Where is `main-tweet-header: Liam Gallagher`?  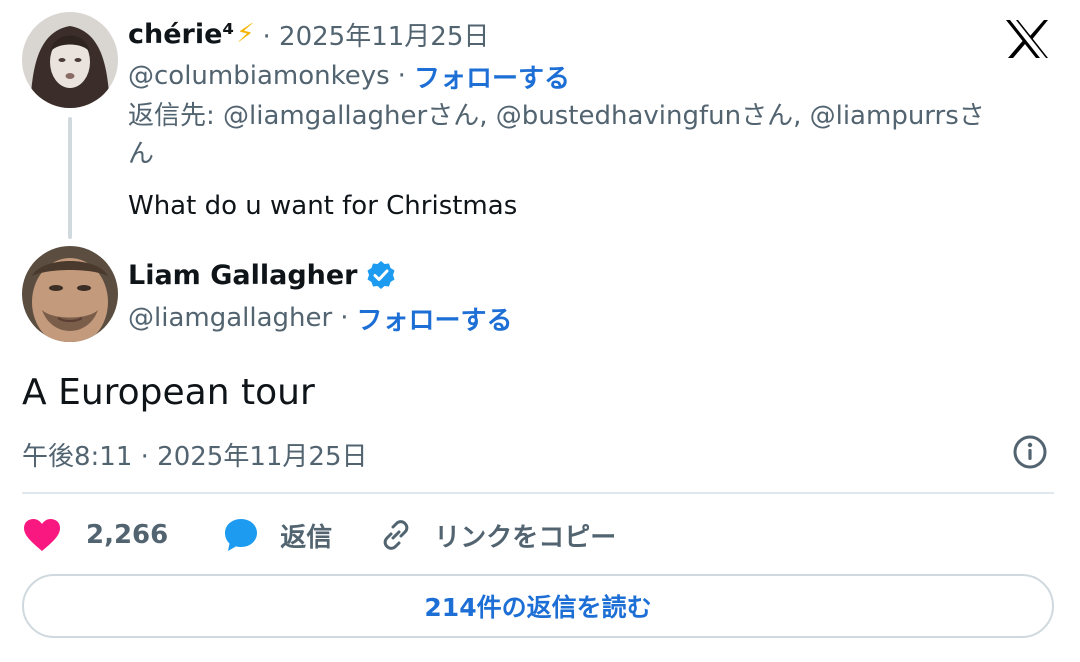
main-tweet-header: Liam Gallagher is located at coordinates (262, 275).